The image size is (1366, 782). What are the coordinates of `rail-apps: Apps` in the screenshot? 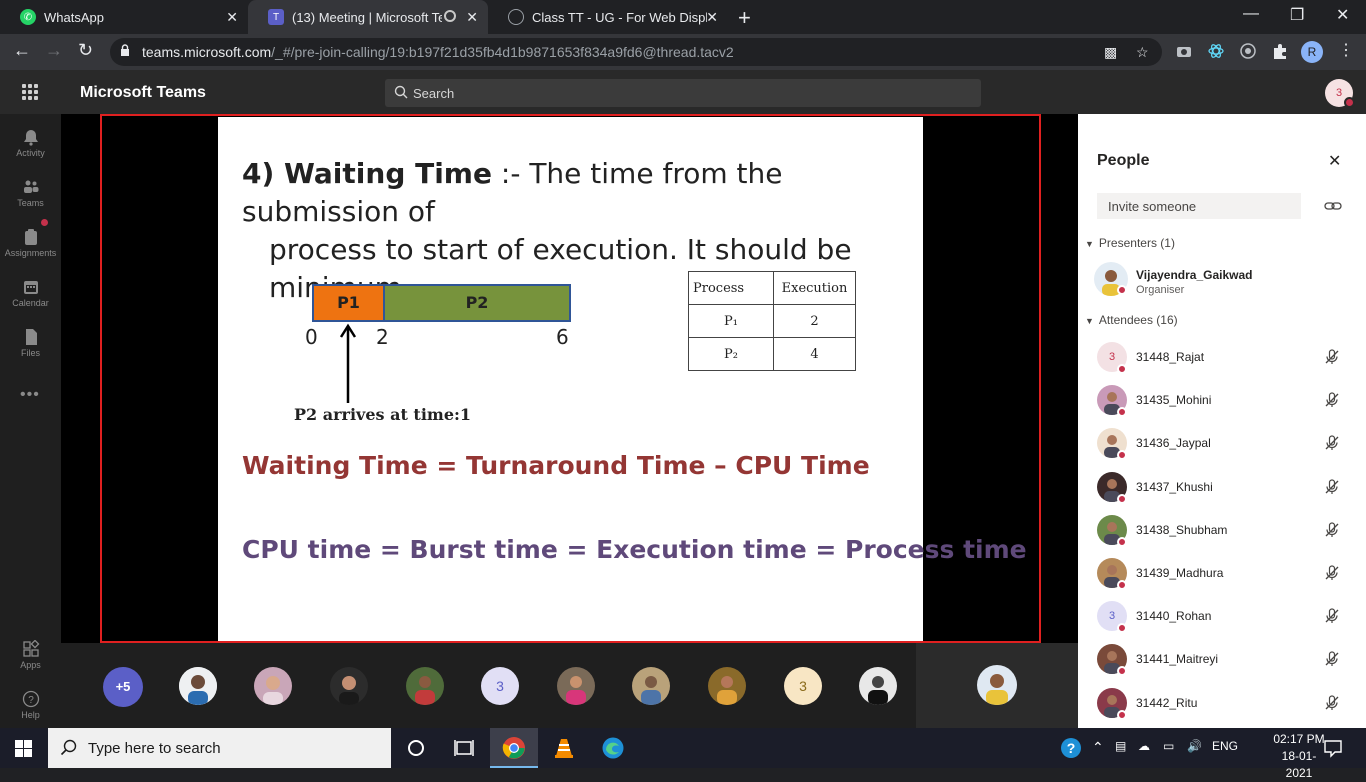 It's located at (30, 658).